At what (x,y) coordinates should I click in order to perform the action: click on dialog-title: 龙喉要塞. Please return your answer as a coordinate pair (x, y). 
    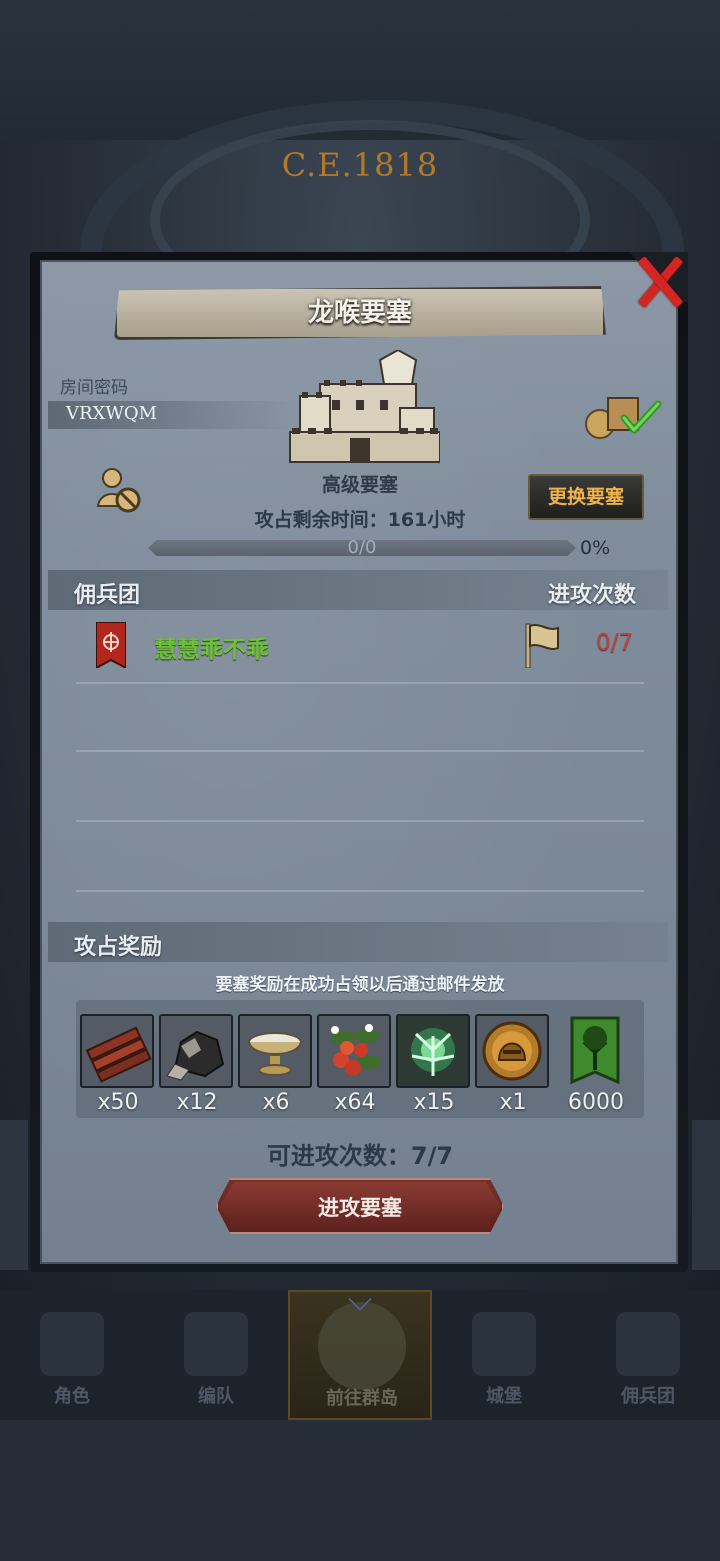
    Looking at the image, I should click on (359, 313).